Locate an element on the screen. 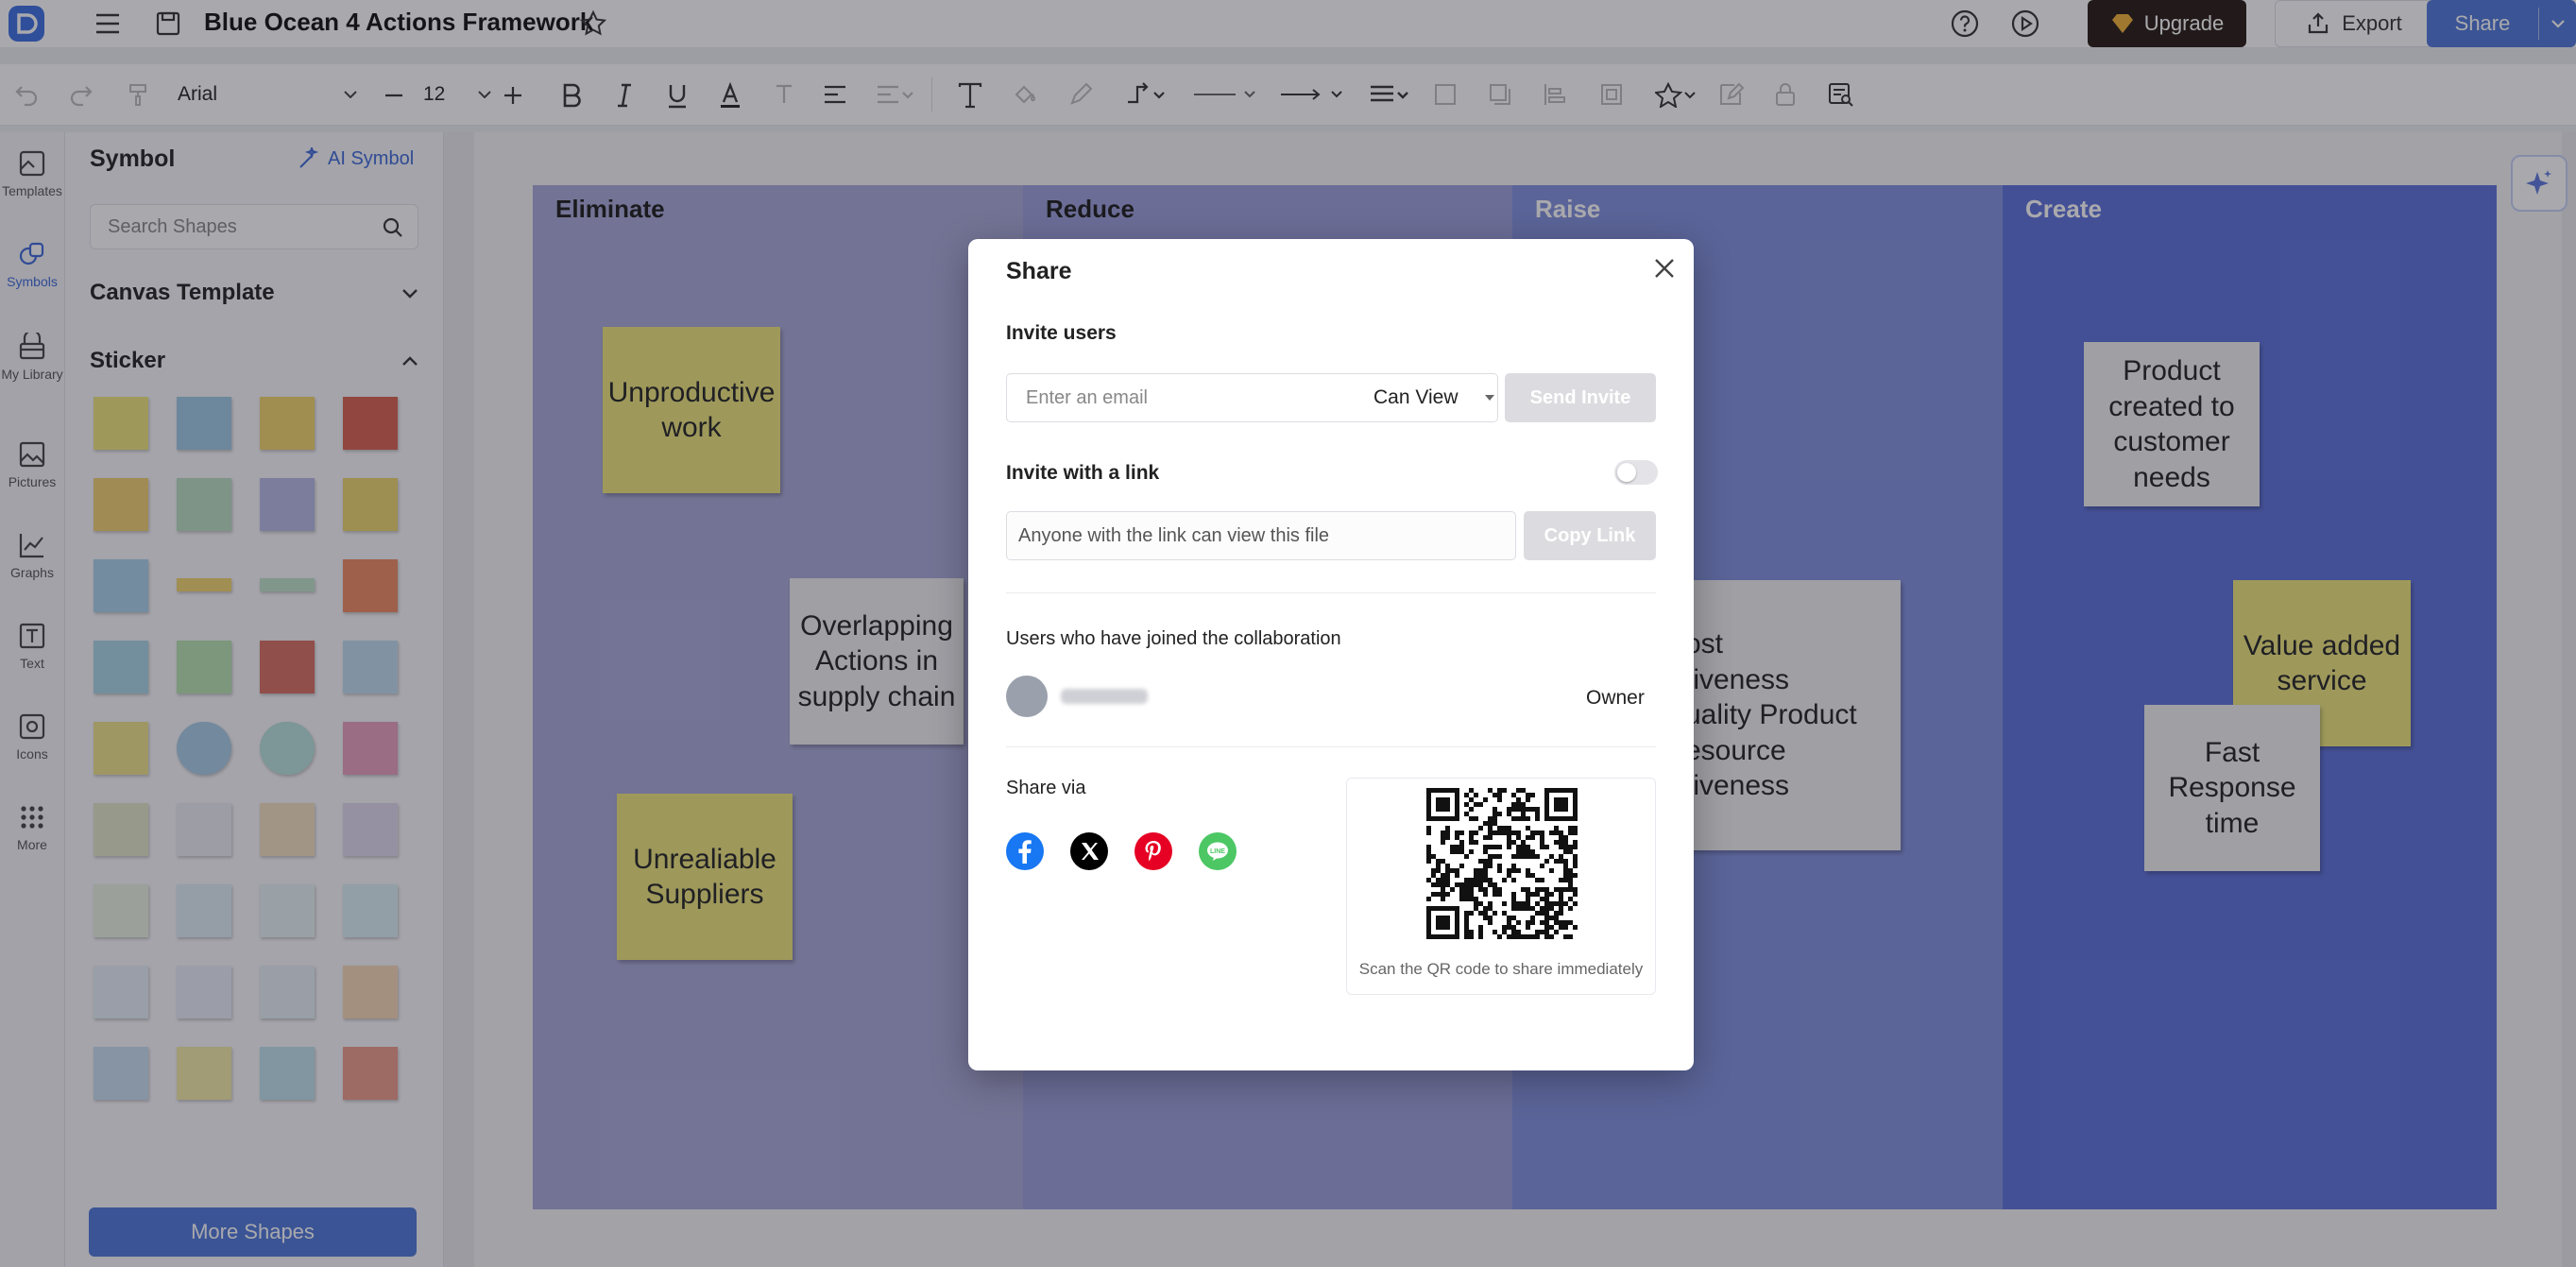  avatar is located at coordinates (1027, 696).